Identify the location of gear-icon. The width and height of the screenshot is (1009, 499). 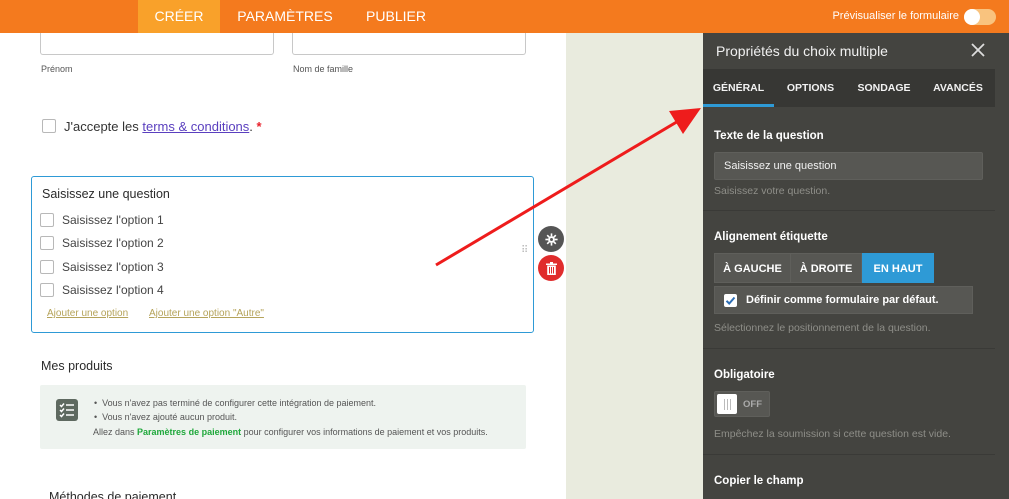
(551, 239).